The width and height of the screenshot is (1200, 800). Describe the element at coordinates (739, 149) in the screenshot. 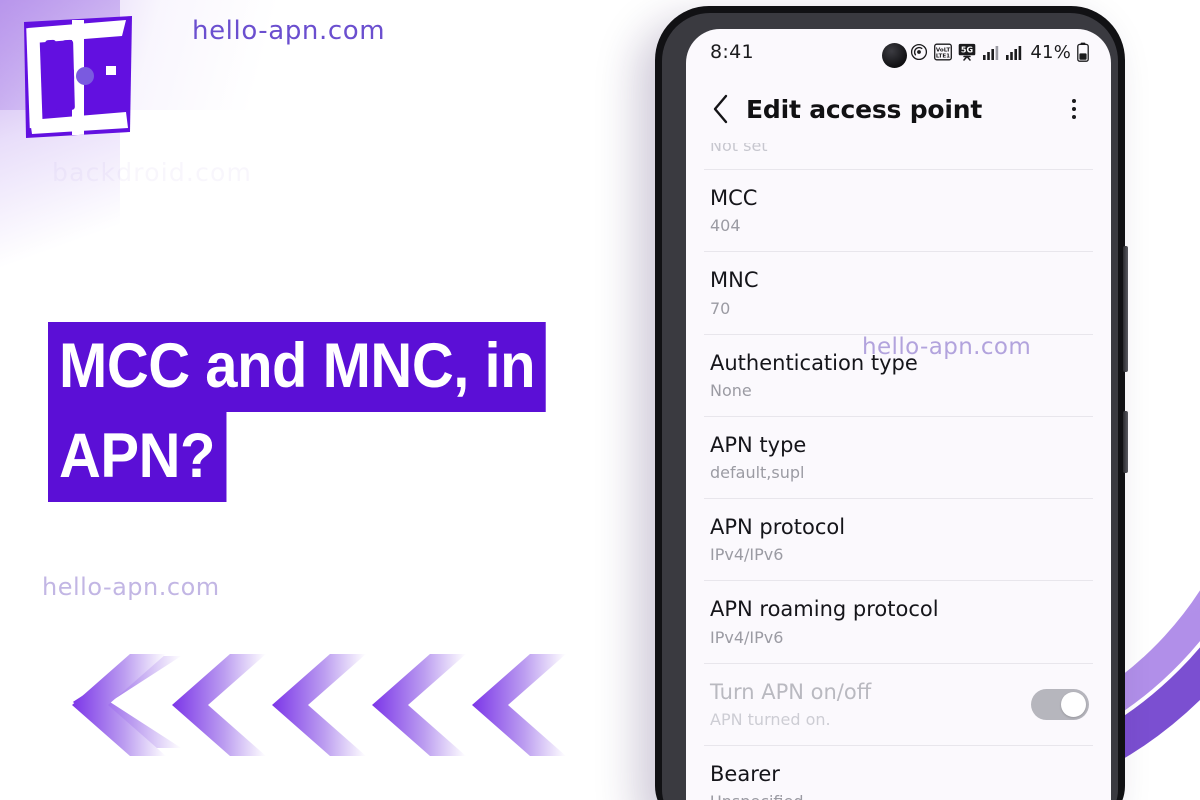

I see `row-value: Not set` at that location.